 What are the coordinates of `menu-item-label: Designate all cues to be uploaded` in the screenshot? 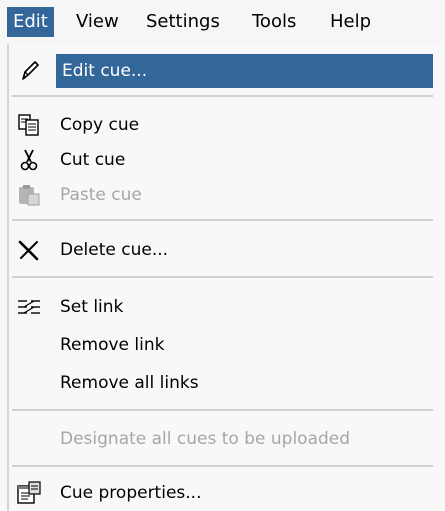 It's located at (205, 439).